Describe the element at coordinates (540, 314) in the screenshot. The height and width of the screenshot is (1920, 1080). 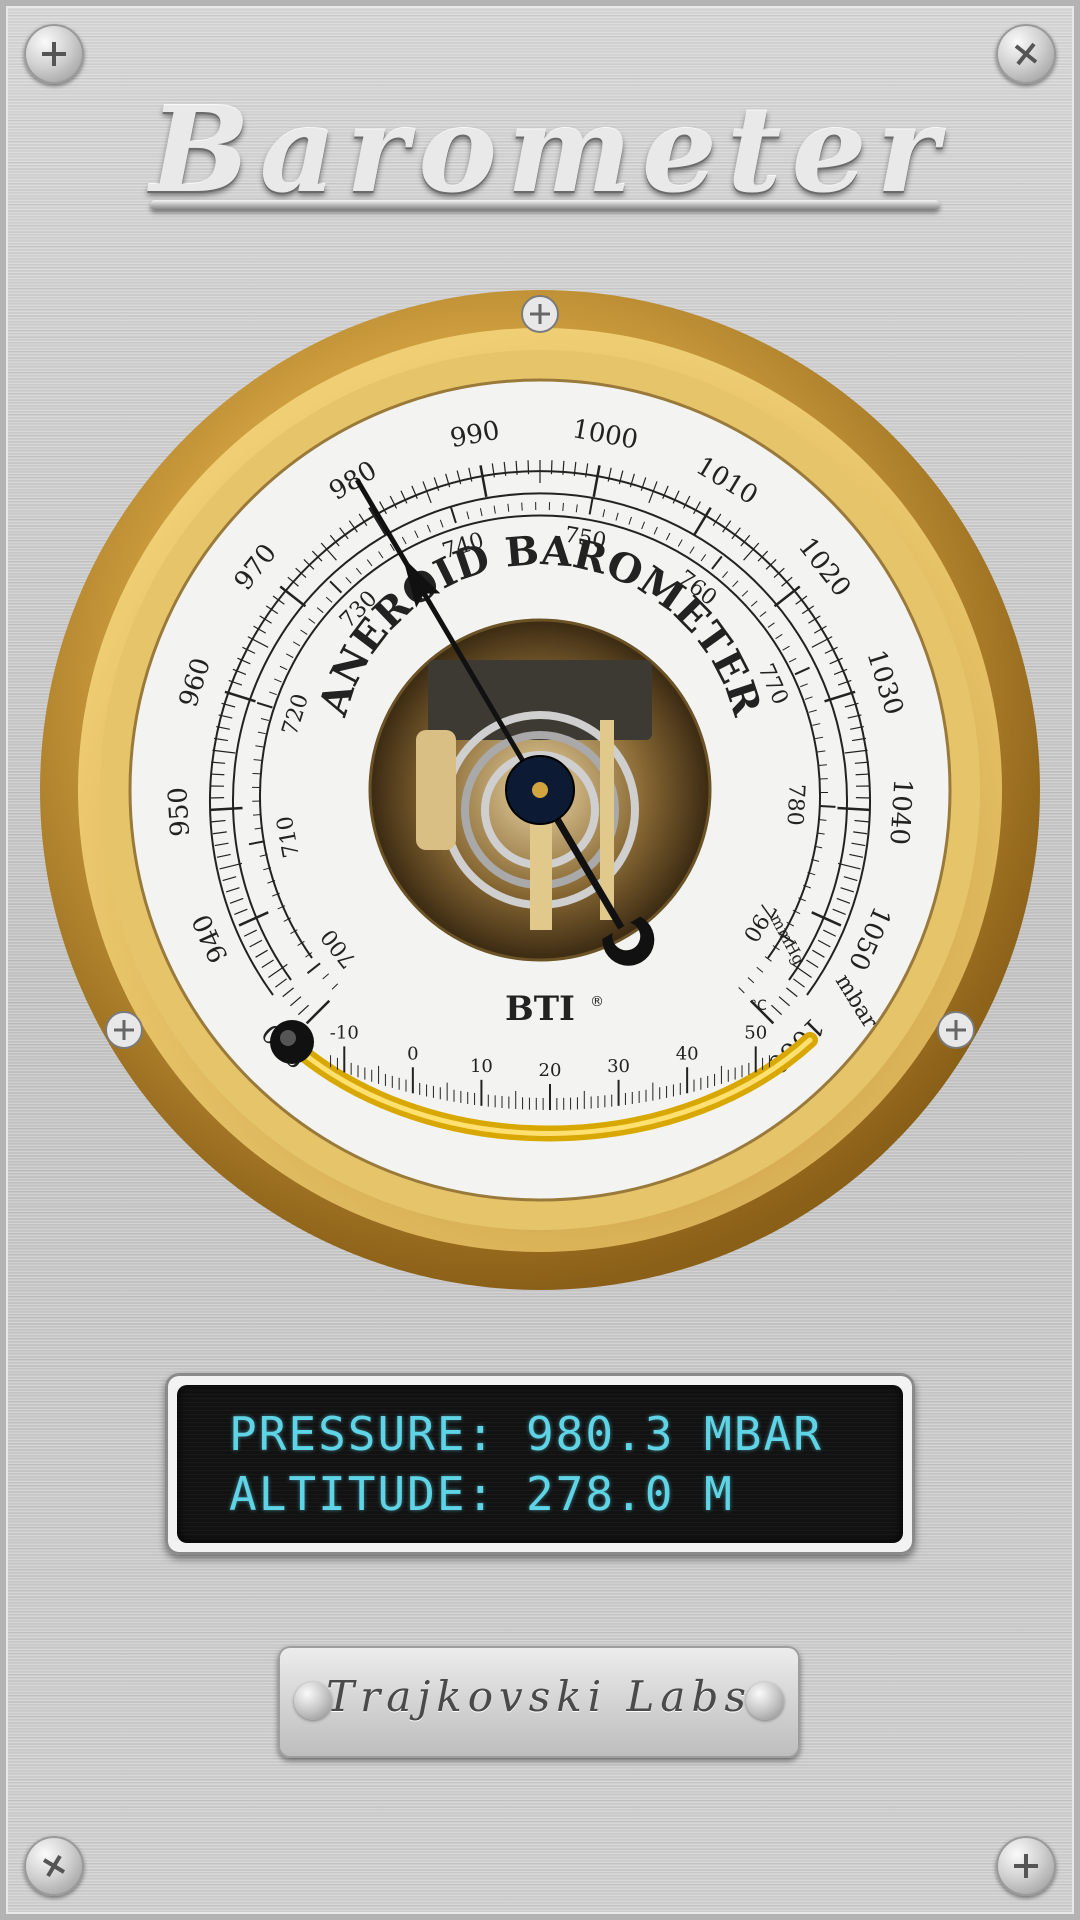
I see `bezel-screw-icon-top` at that location.